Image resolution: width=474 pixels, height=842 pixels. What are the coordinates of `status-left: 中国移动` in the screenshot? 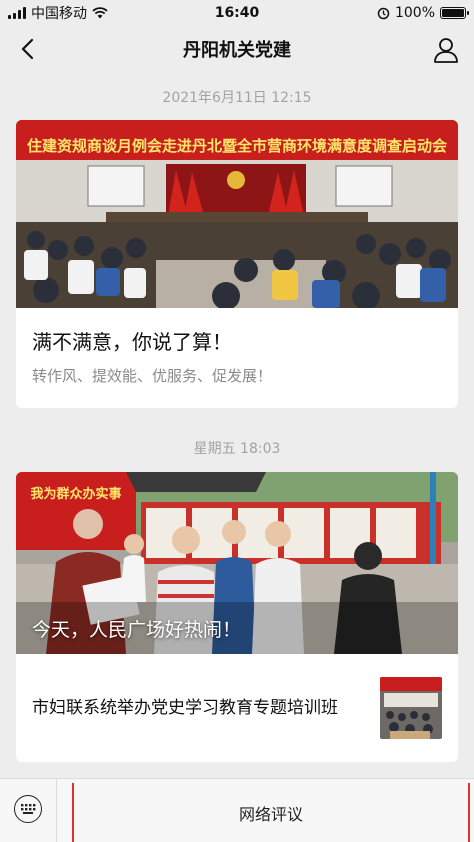 It's located at (58, 13).